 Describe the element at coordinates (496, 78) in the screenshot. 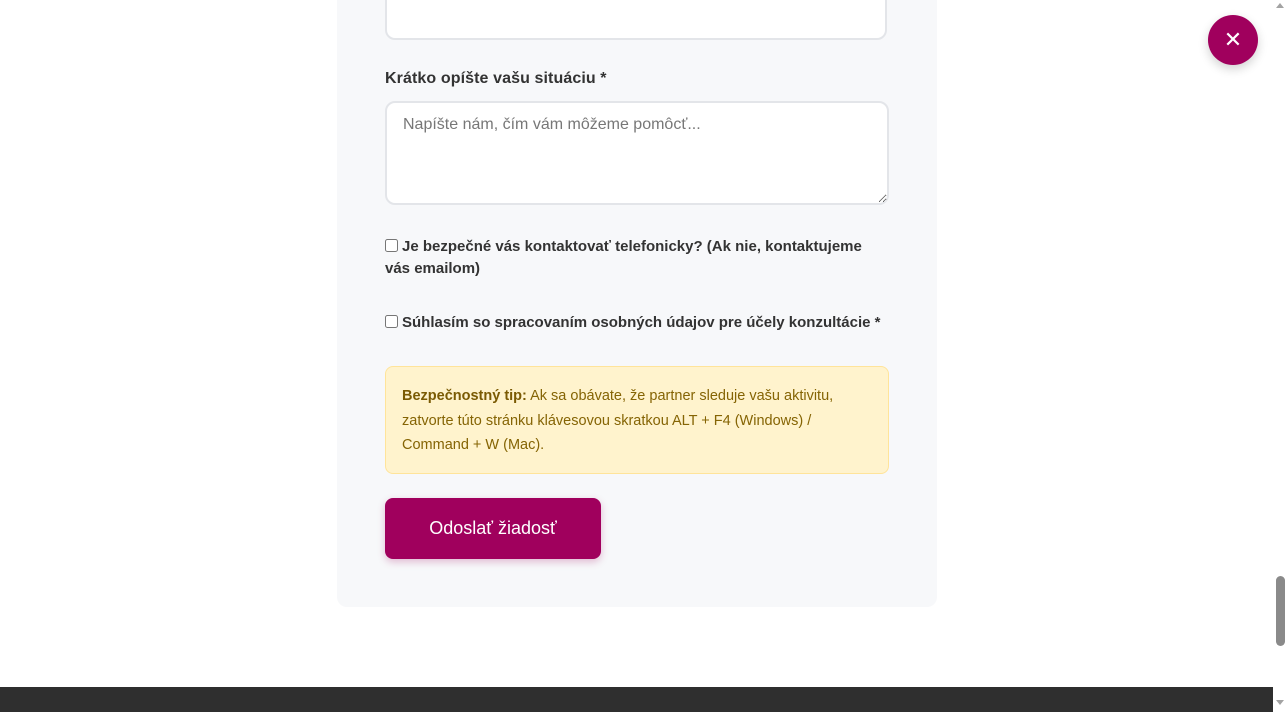

I see `situation-label: Krátko opíšte vašu situáciu *` at that location.